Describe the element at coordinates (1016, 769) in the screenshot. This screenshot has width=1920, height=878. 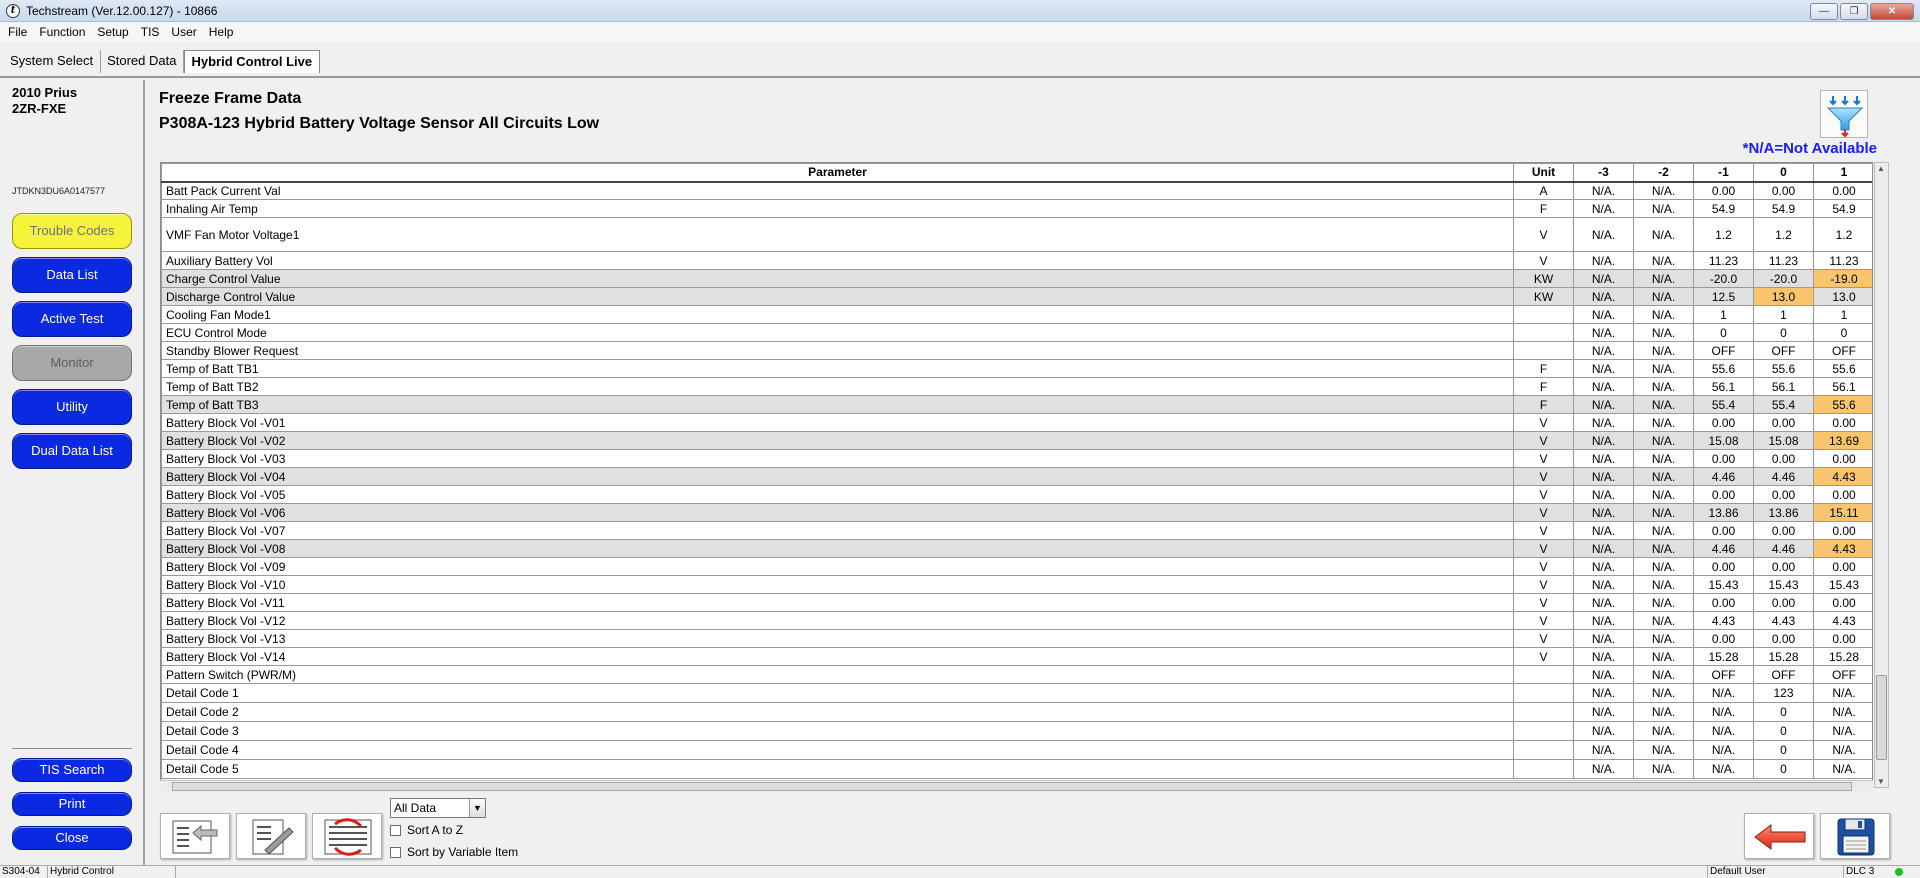
I see `table-row: Detail Code 5 N/A. N/A. N/A. 0 N/A.` at that location.